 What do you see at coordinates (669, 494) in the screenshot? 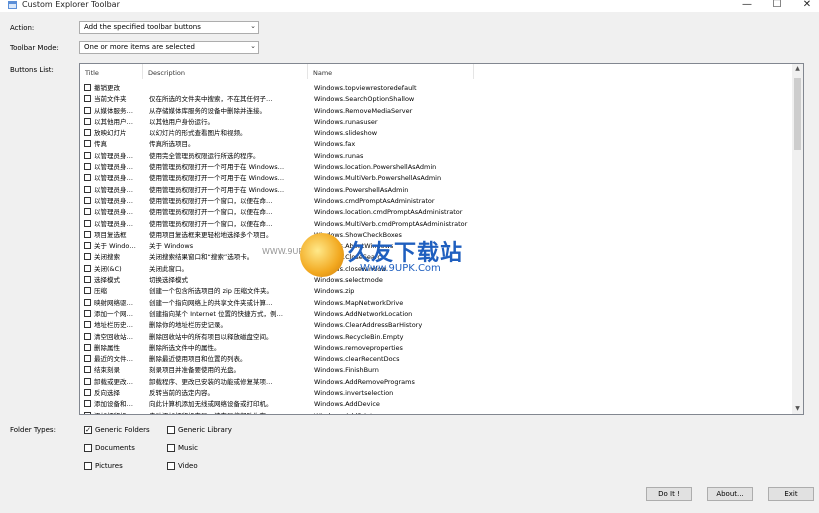
I see `do-it-button: Do It !` at bounding box center [669, 494].